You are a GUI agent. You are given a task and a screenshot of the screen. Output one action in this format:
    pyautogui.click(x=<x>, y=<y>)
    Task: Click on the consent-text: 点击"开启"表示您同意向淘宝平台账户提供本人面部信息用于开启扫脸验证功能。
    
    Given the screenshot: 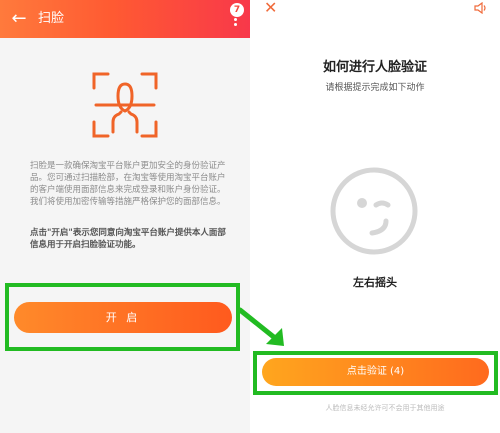 What is the action you would take?
    pyautogui.click(x=128, y=239)
    